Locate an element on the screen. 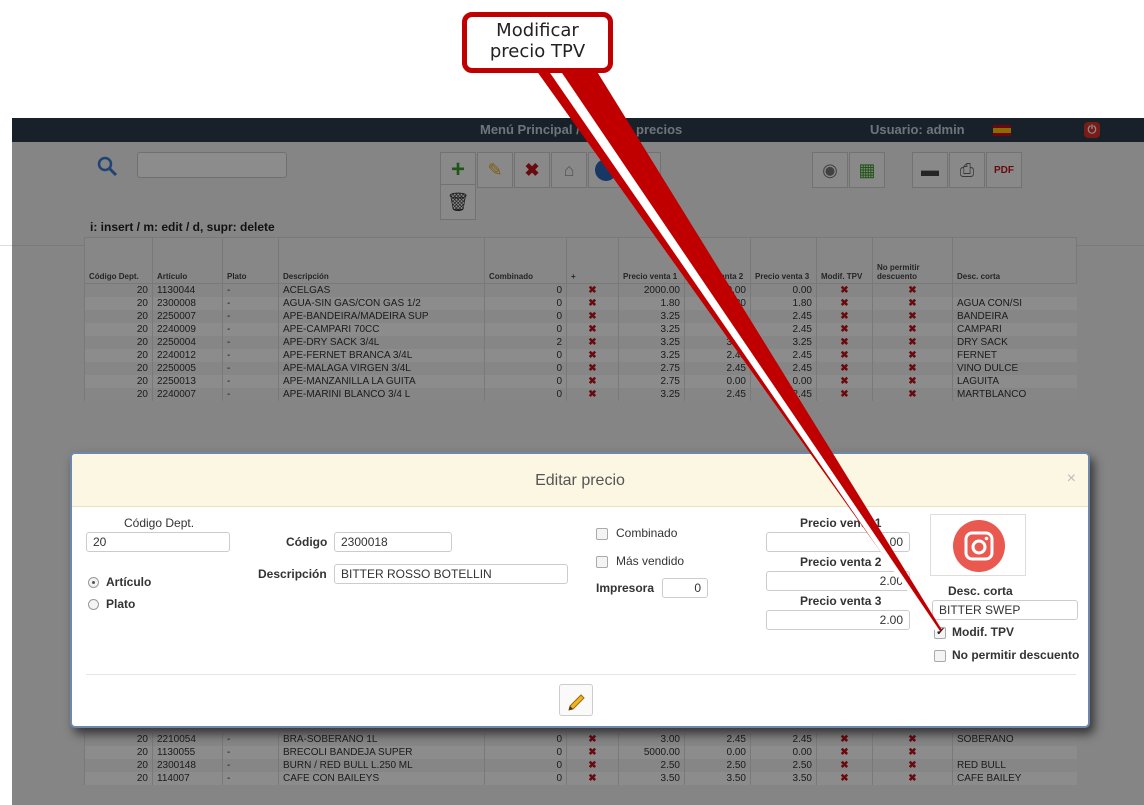  mas-vendido-label: Más vendido is located at coordinates (650, 561).